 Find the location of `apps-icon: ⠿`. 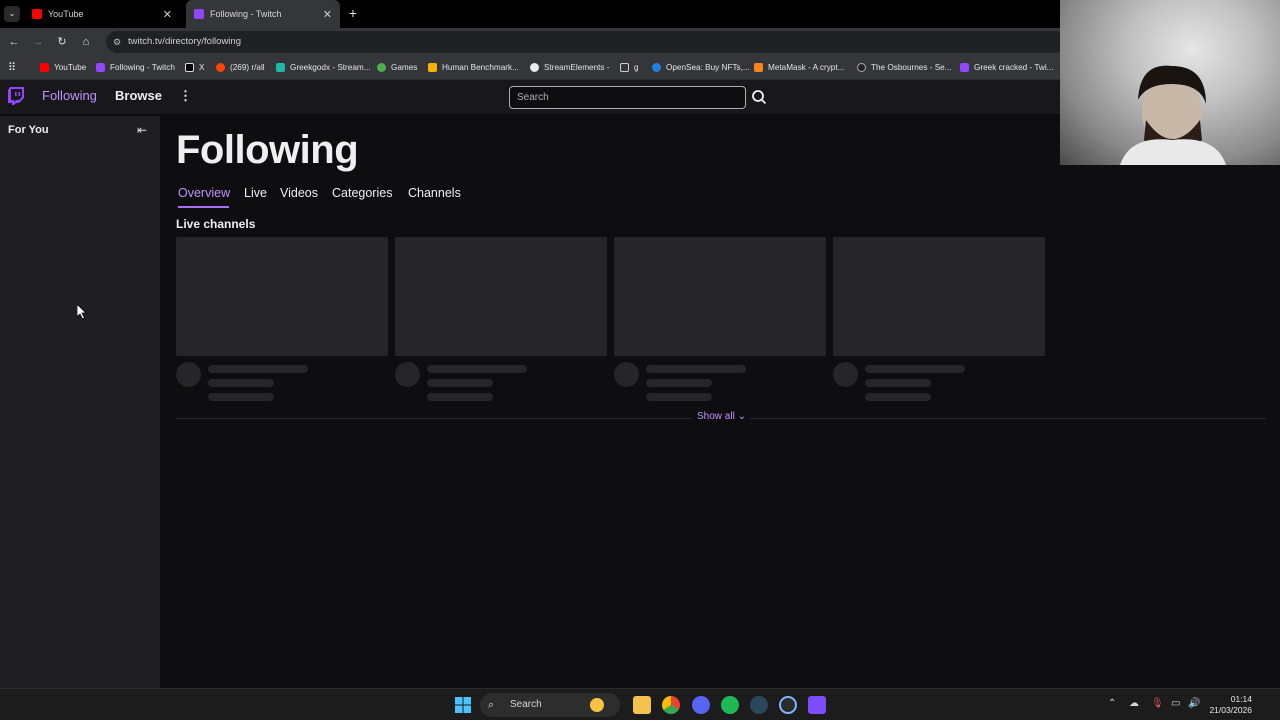

apps-icon: ⠿ is located at coordinates (12, 67).